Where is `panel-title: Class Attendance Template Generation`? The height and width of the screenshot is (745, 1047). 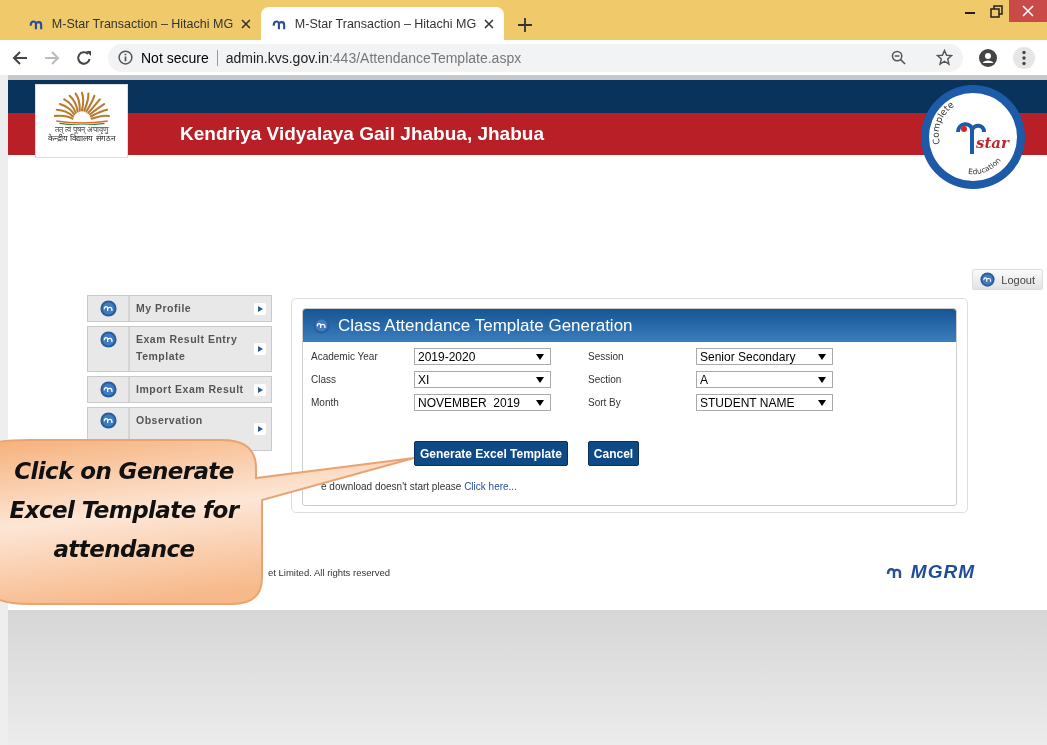 panel-title: Class Attendance Template Generation is located at coordinates (485, 325).